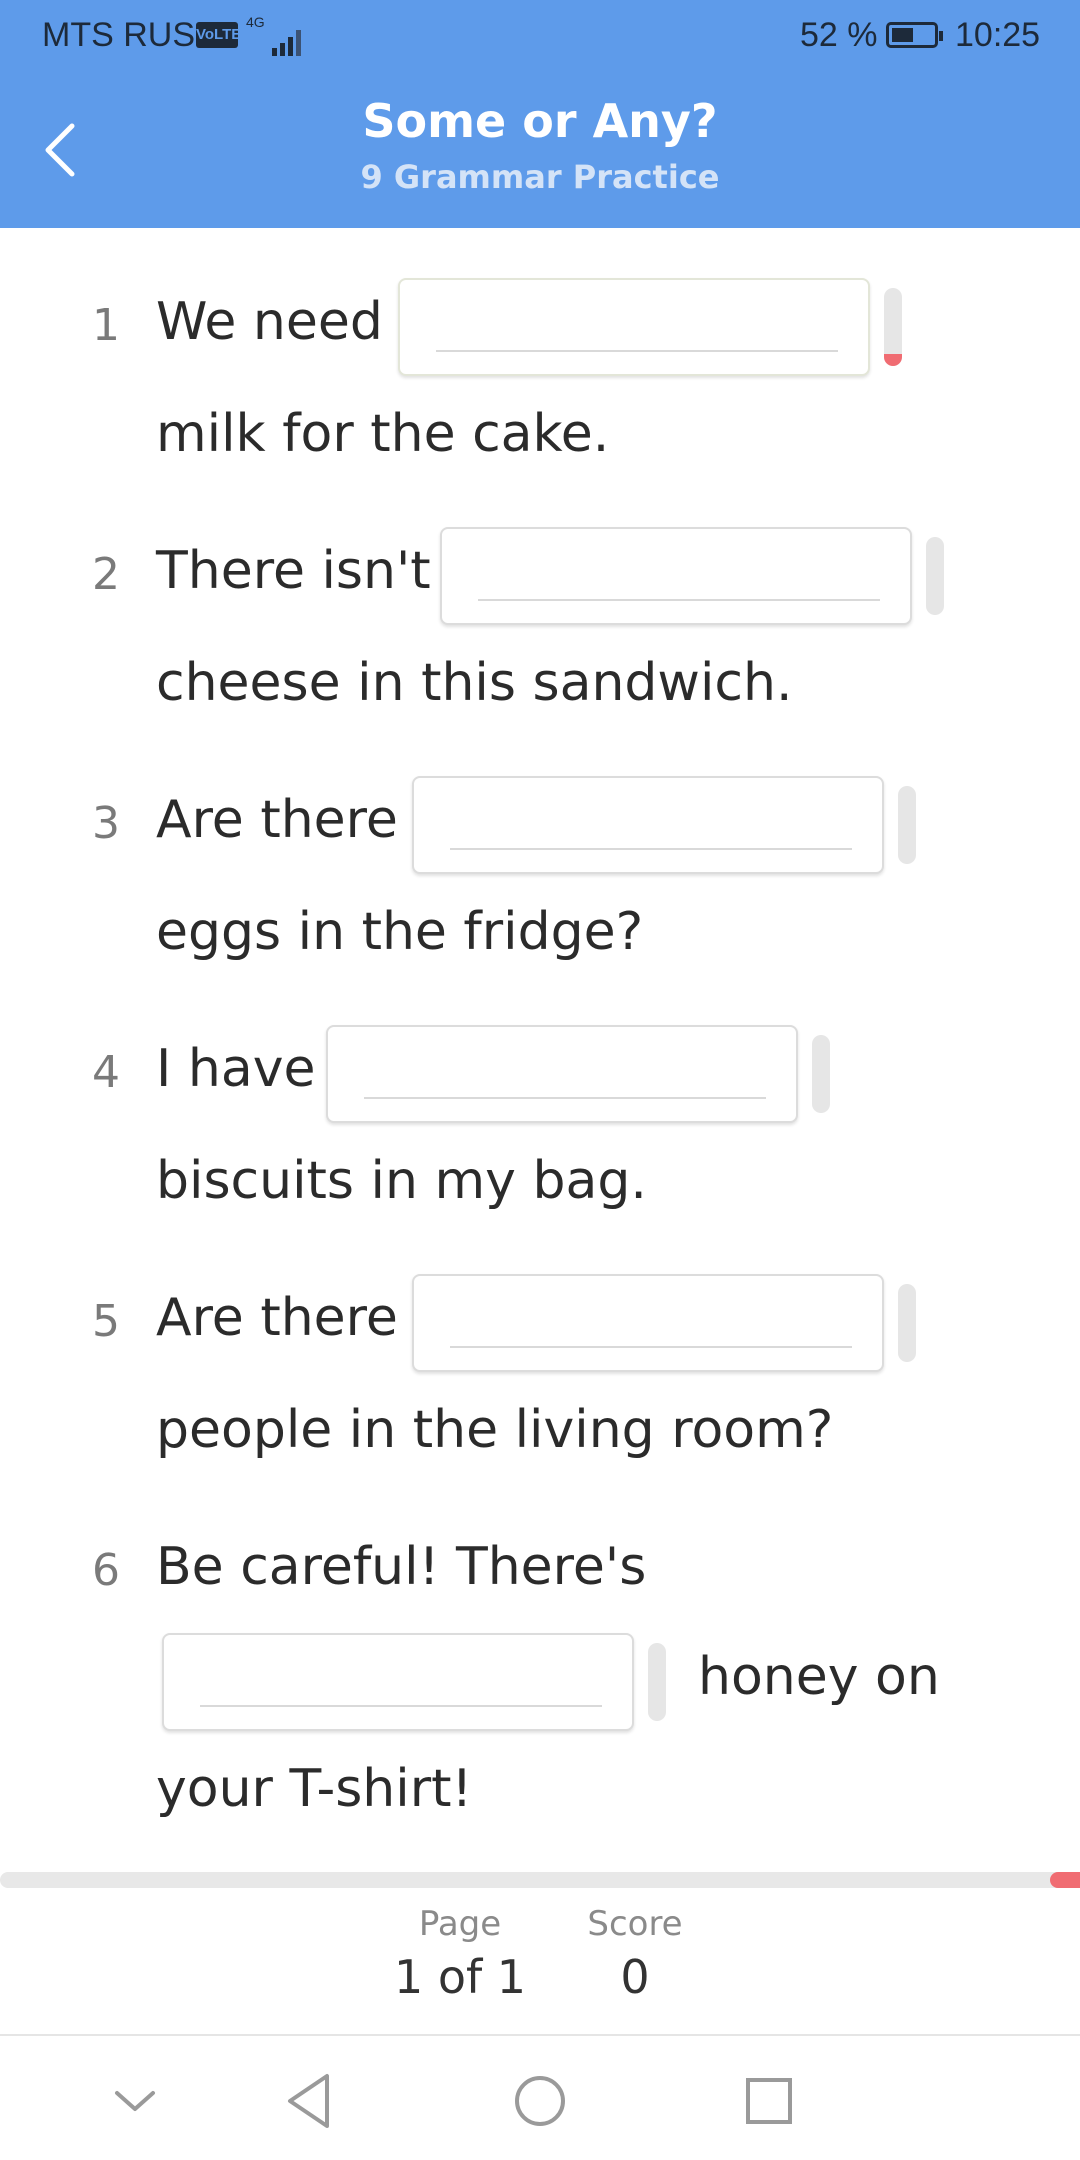  What do you see at coordinates (839, 35) in the screenshot?
I see `battery-percent: 52 %` at bounding box center [839, 35].